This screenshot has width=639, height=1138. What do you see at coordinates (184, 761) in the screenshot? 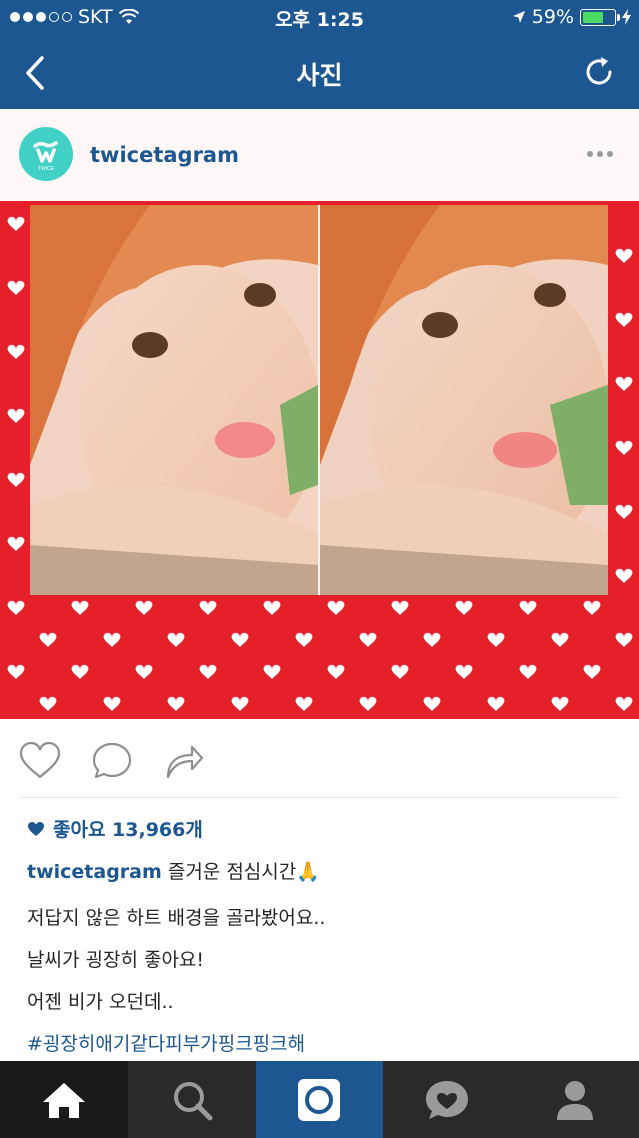
I see `share-arrow-icon` at bounding box center [184, 761].